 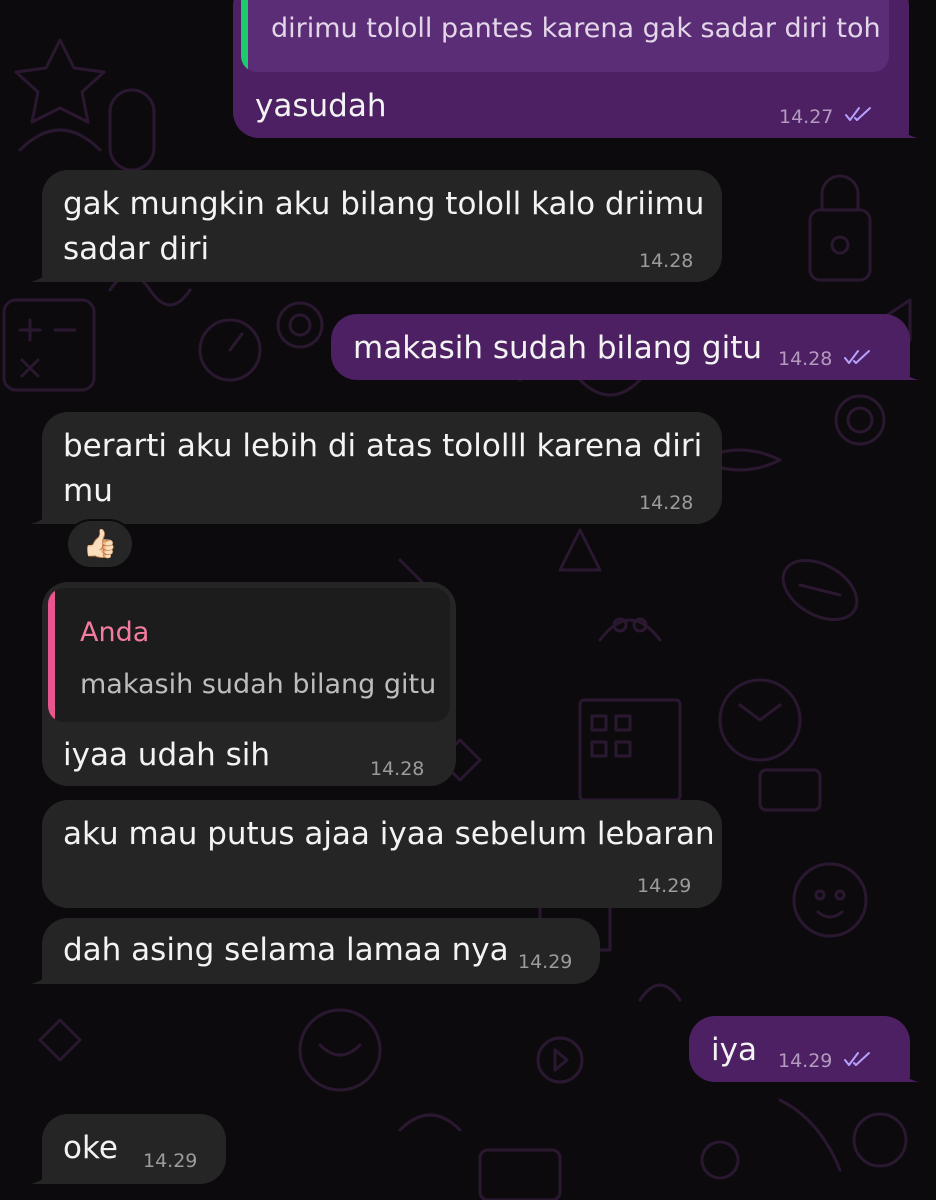 What do you see at coordinates (286, 950) in the screenshot?
I see `message-text: dah asing selama lamaa nya` at bounding box center [286, 950].